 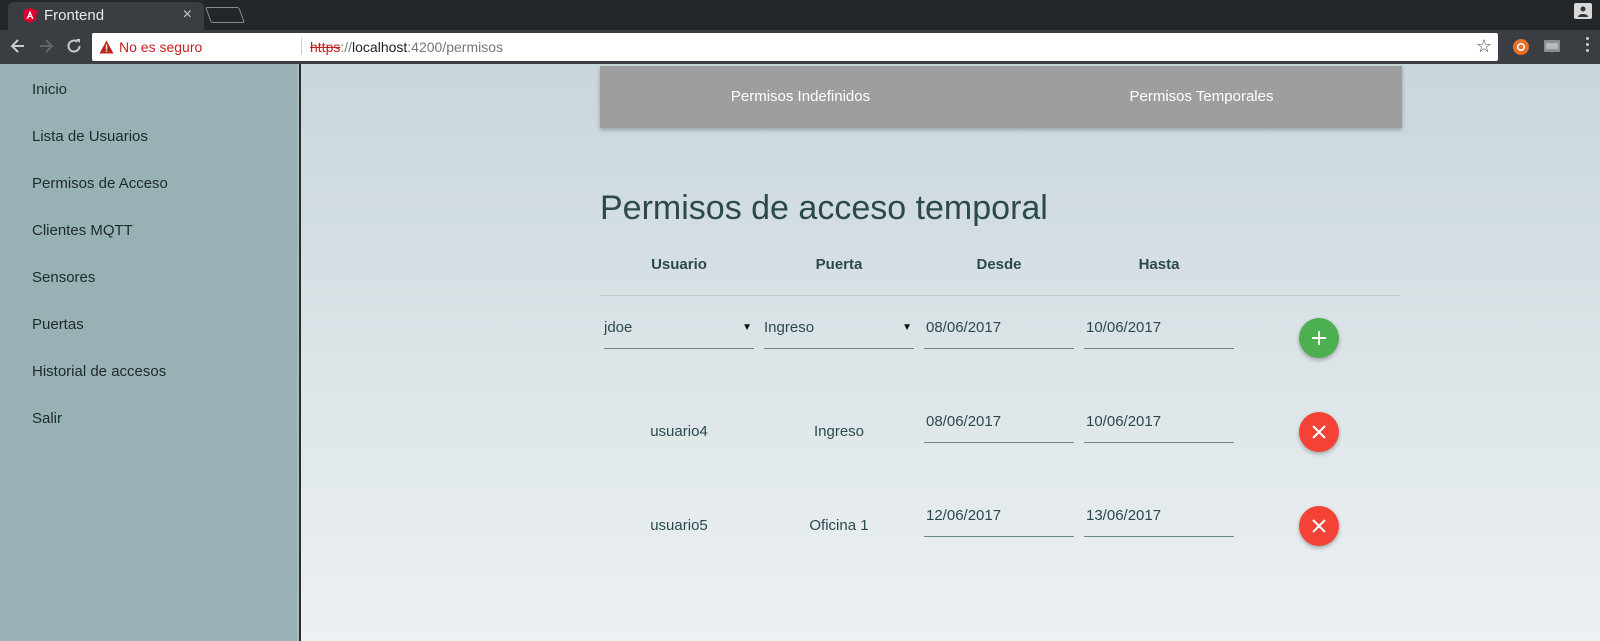 I want to click on header-hasta: Hasta, so click(x=1159, y=264).